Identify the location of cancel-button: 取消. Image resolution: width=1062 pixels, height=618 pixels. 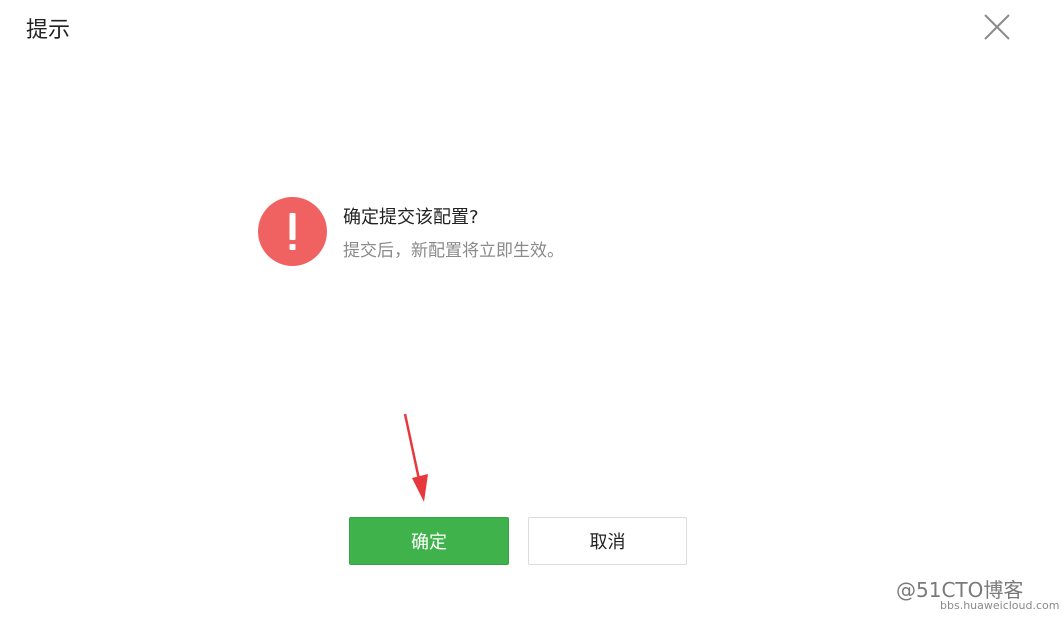
(607, 541).